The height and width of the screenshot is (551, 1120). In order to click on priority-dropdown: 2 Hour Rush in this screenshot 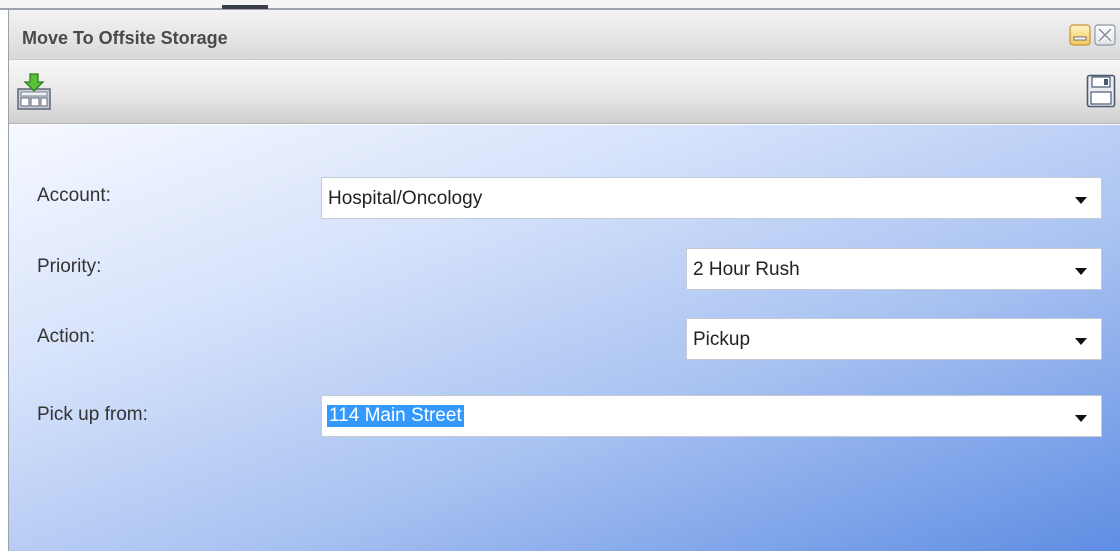, I will do `click(894, 269)`.